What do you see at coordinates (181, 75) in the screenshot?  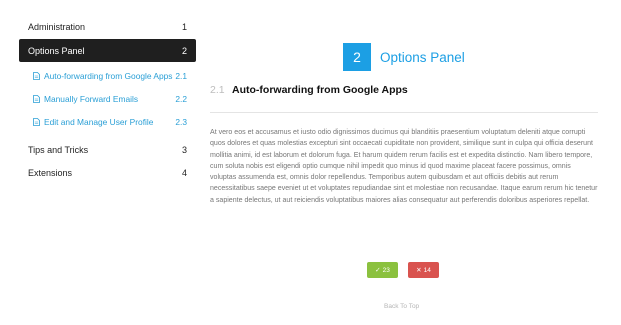 I see `sidebar-subitem-number: 2.1` at bounding box center [181, 75].